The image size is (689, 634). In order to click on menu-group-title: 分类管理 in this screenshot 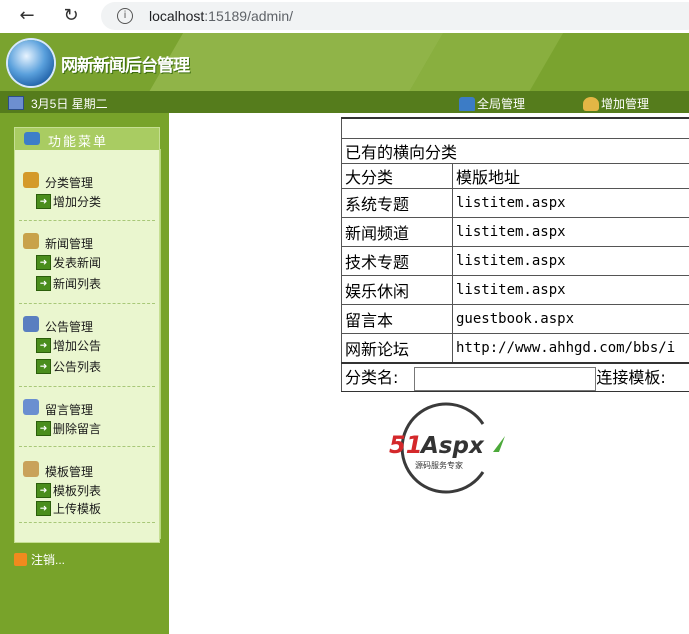, I will do `click(87, 181)`.